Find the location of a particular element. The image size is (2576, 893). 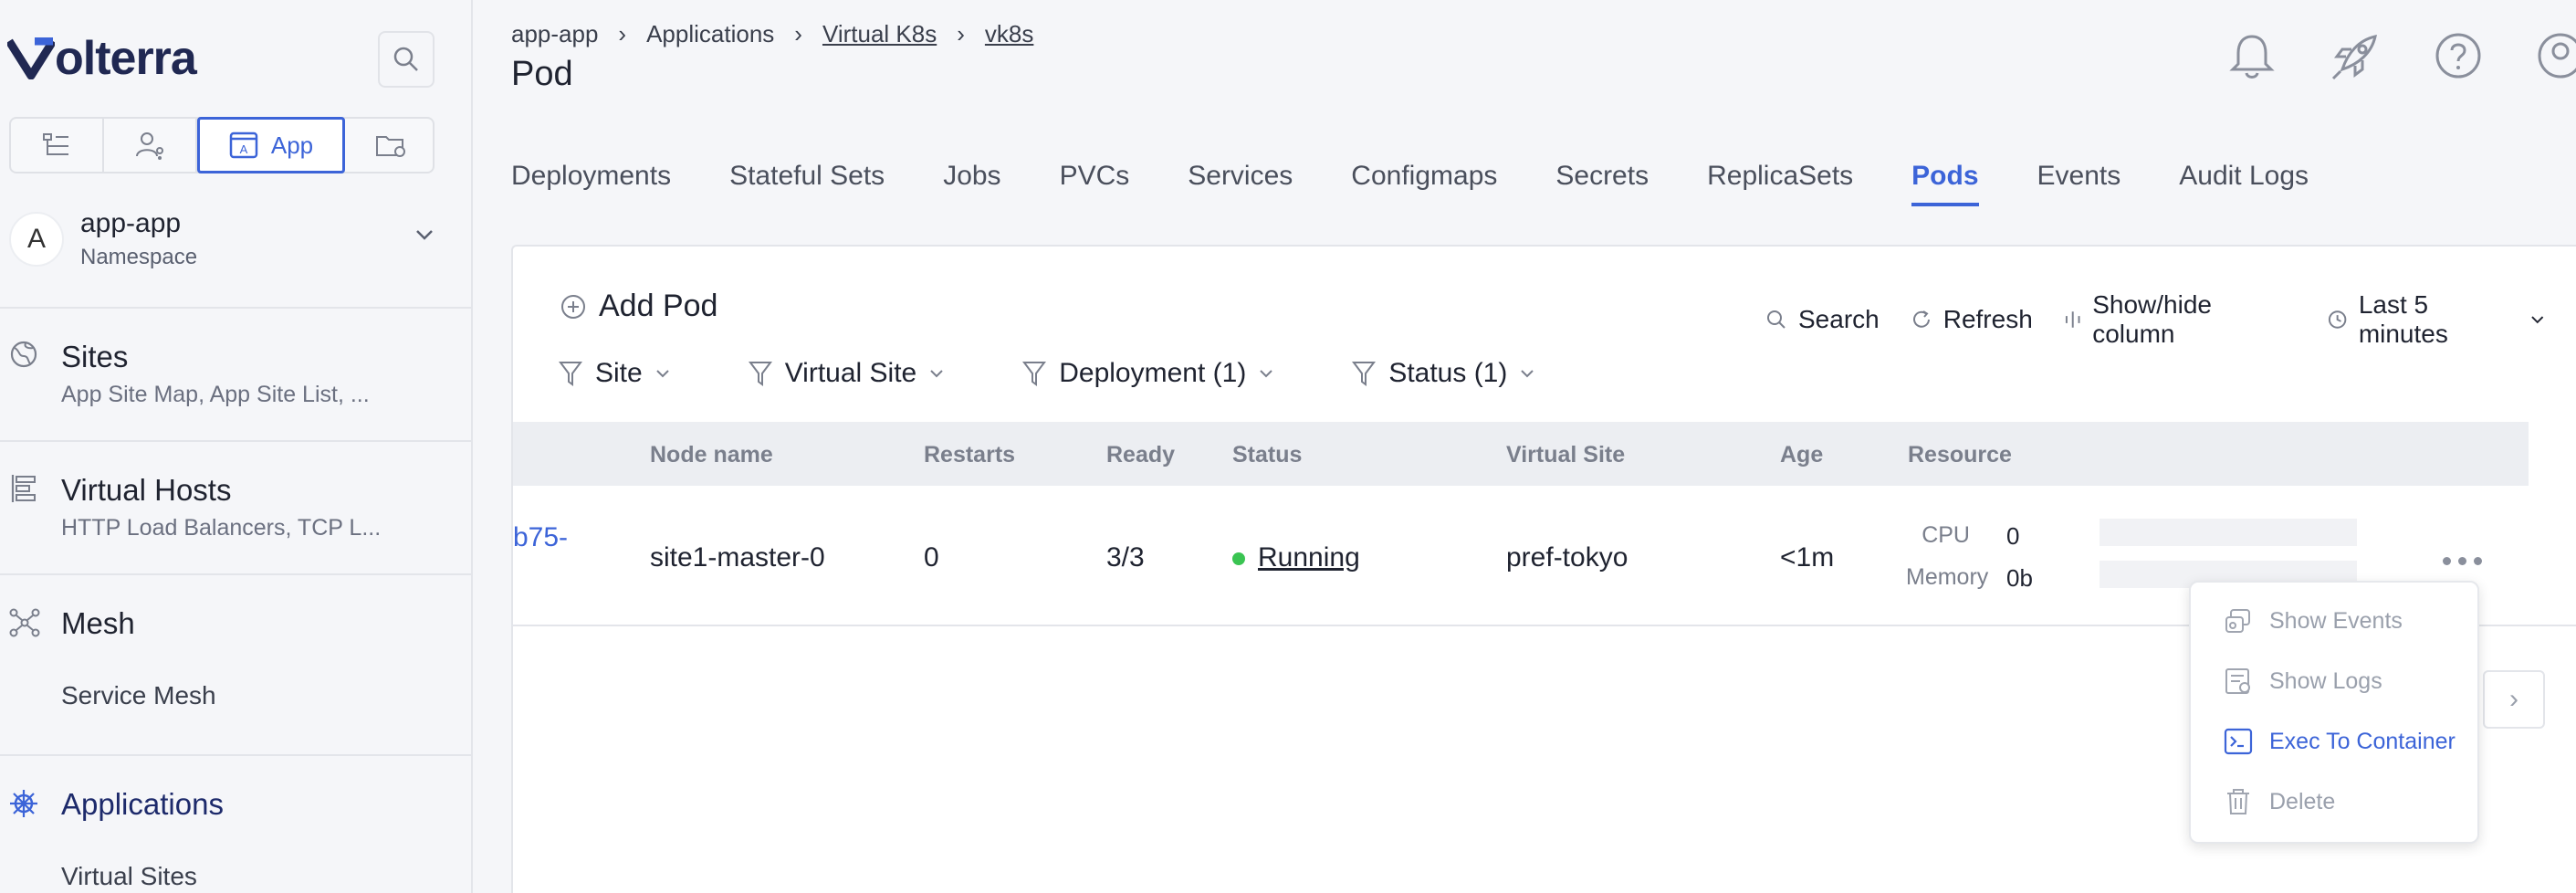

add-circle-icon is located at coordinates (573, 306).